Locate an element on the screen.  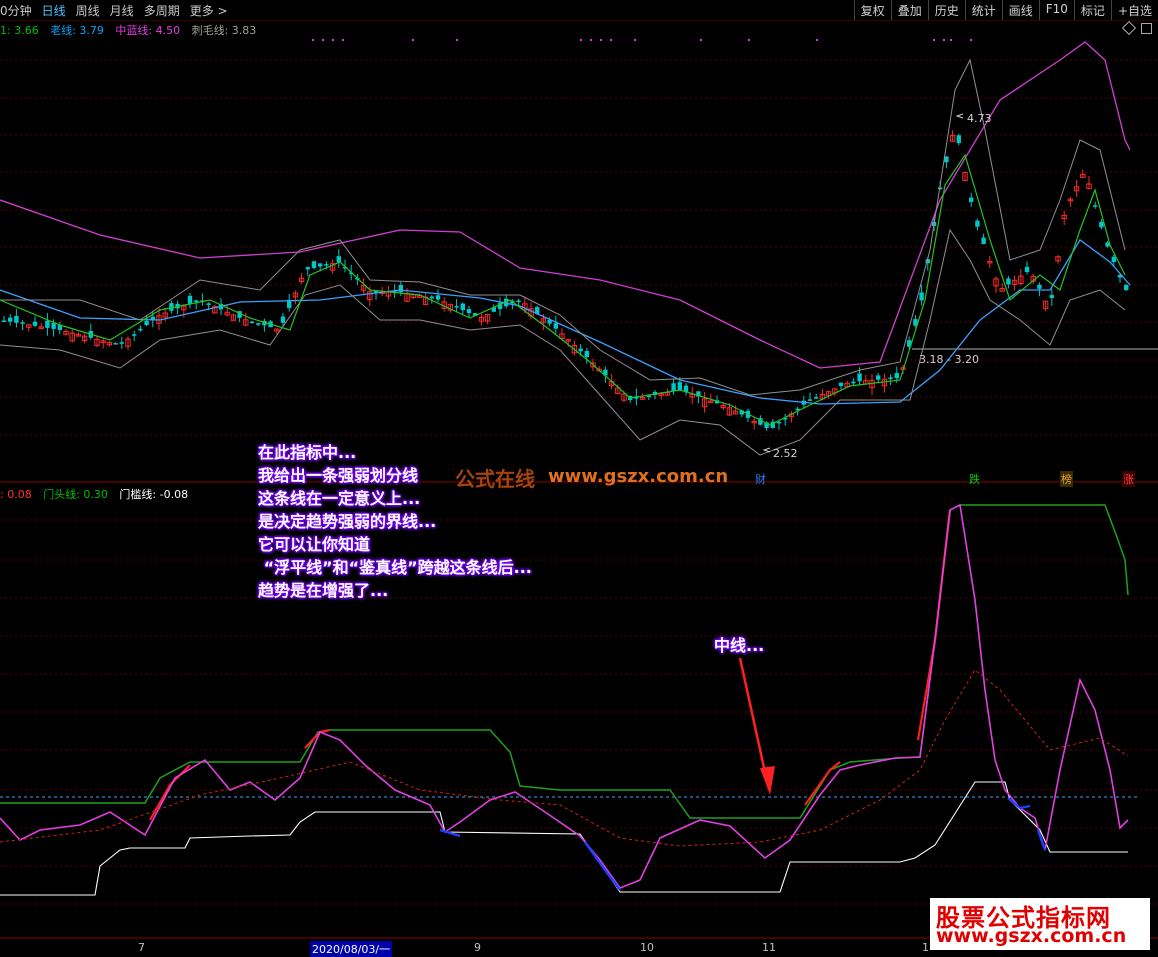
threshold-line is located at coordinates (564, 838).